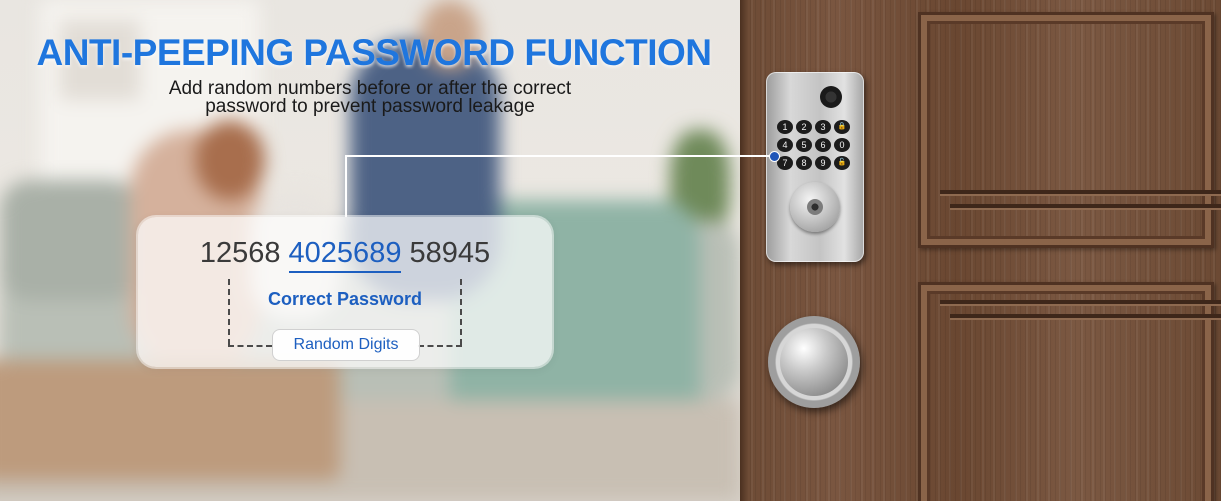 Image resolution: width=1221 pixels, height=501 pixels. Describe the element at coordinates (345, 299) in the screenshot. I see `correct-password-label: Correct Password` at that location.